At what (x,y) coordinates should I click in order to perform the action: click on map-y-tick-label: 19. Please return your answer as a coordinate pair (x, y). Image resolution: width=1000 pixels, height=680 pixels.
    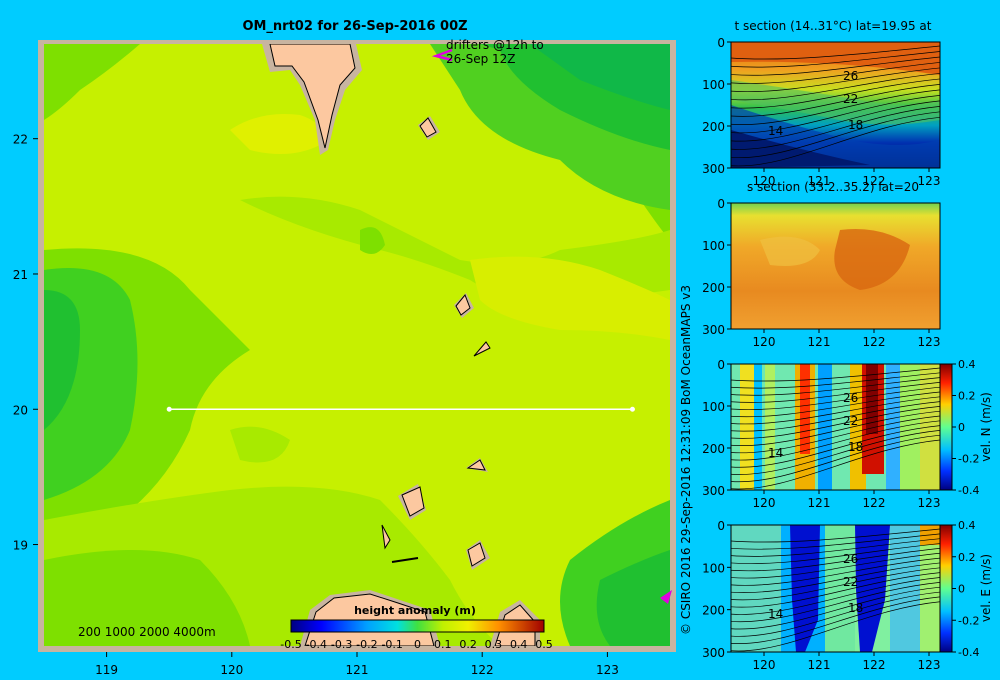
    Looking at the image, I should click on (20, 546).